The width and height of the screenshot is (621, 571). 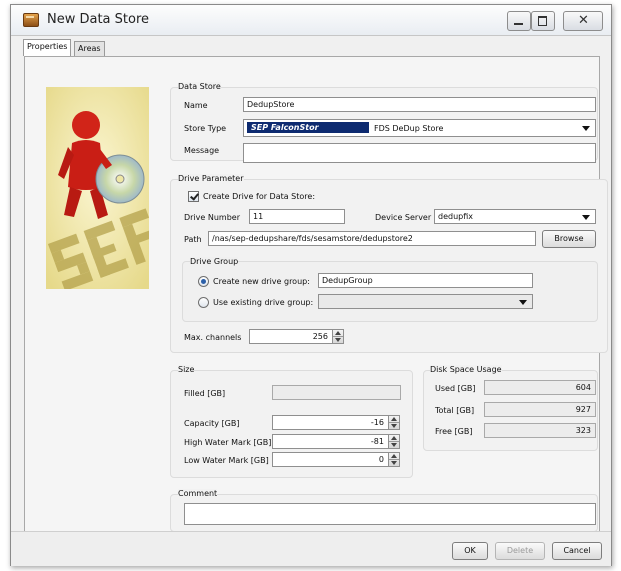 I want to click on close-icon: ✕, so click(x=583, y=20).